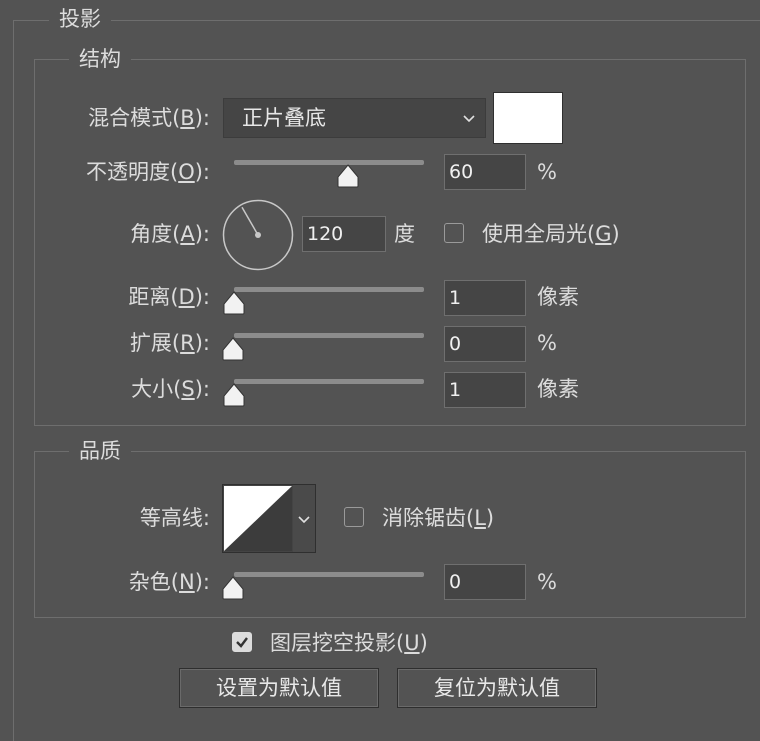 This screenshot has height=741, width=760. Describe the element at coordinates (100, 59) in the screenshot. I see `structure-legend: 结构` at that location.